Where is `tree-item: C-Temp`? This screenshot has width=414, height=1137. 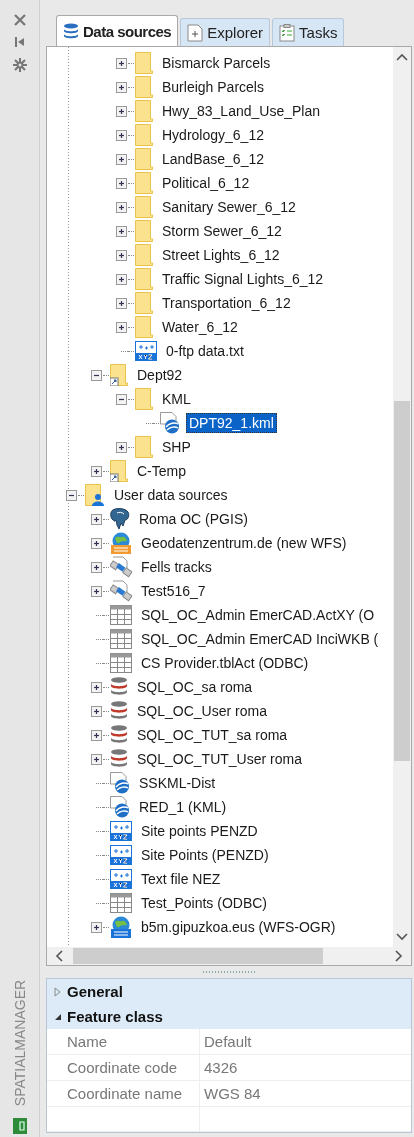 tree-item: C-Temp is located at coordinates (161, 471).